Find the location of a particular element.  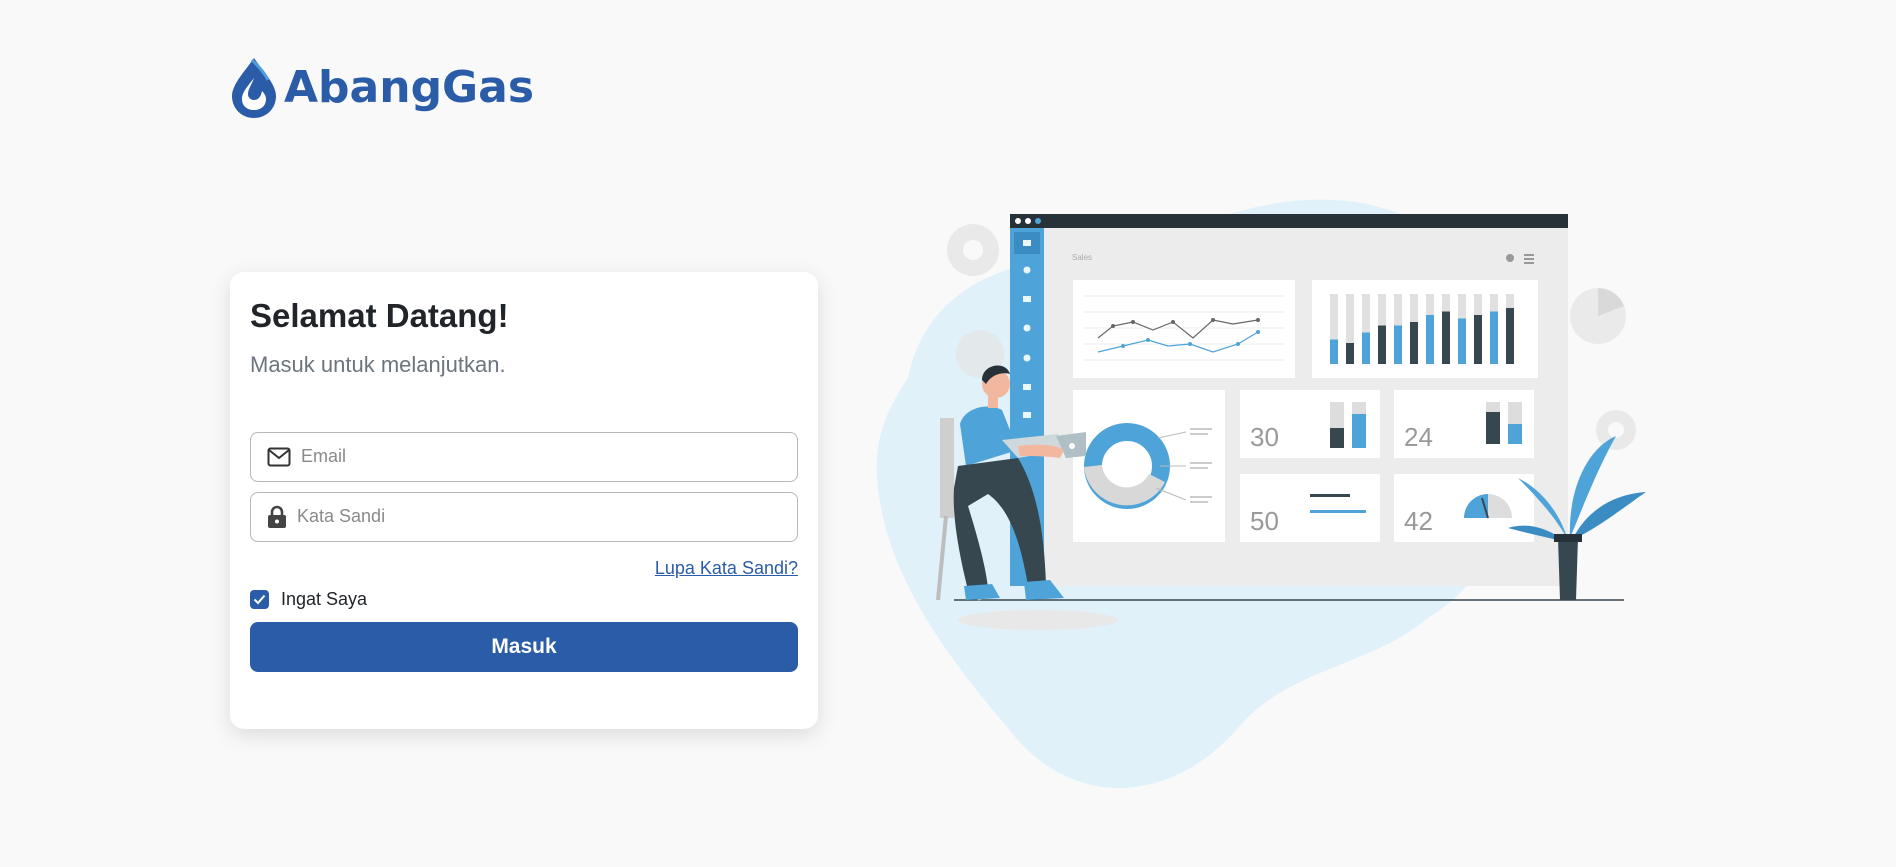

login-title: Selamat Datang! is located at coordinates (379, 315).